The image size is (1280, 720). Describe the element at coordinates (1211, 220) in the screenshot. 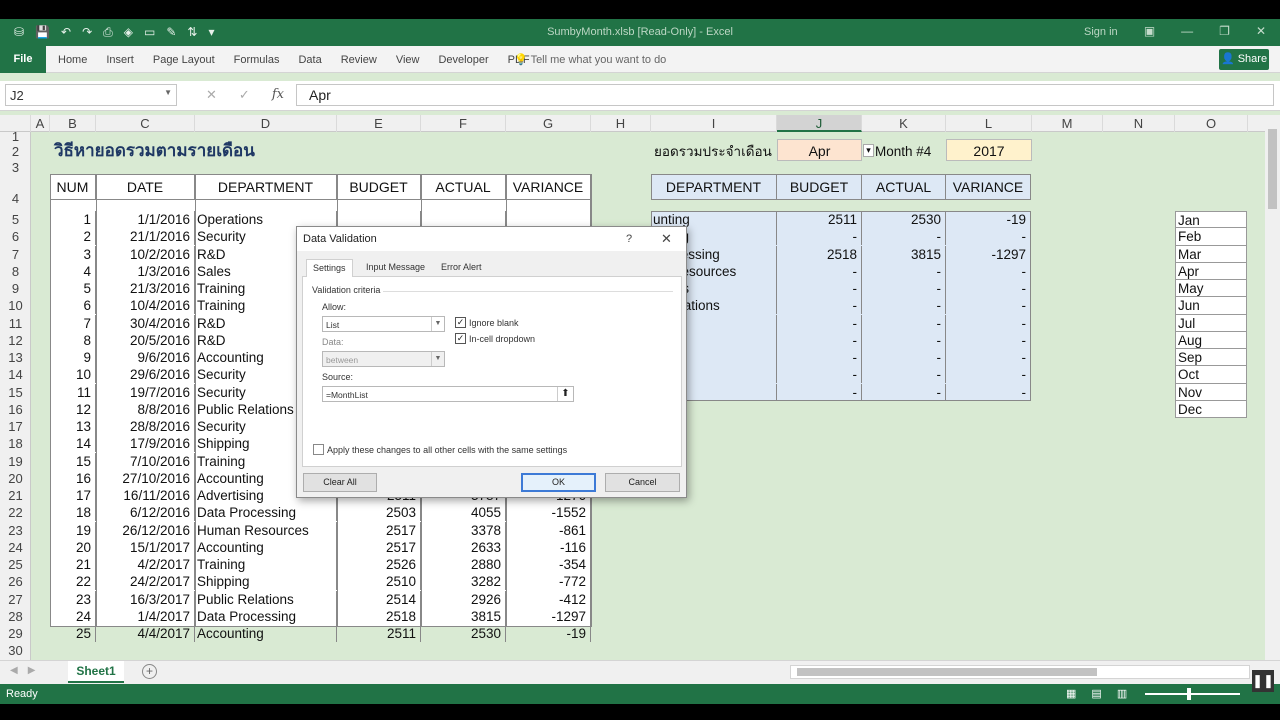

I see `month-list-item: Jan` at that location.